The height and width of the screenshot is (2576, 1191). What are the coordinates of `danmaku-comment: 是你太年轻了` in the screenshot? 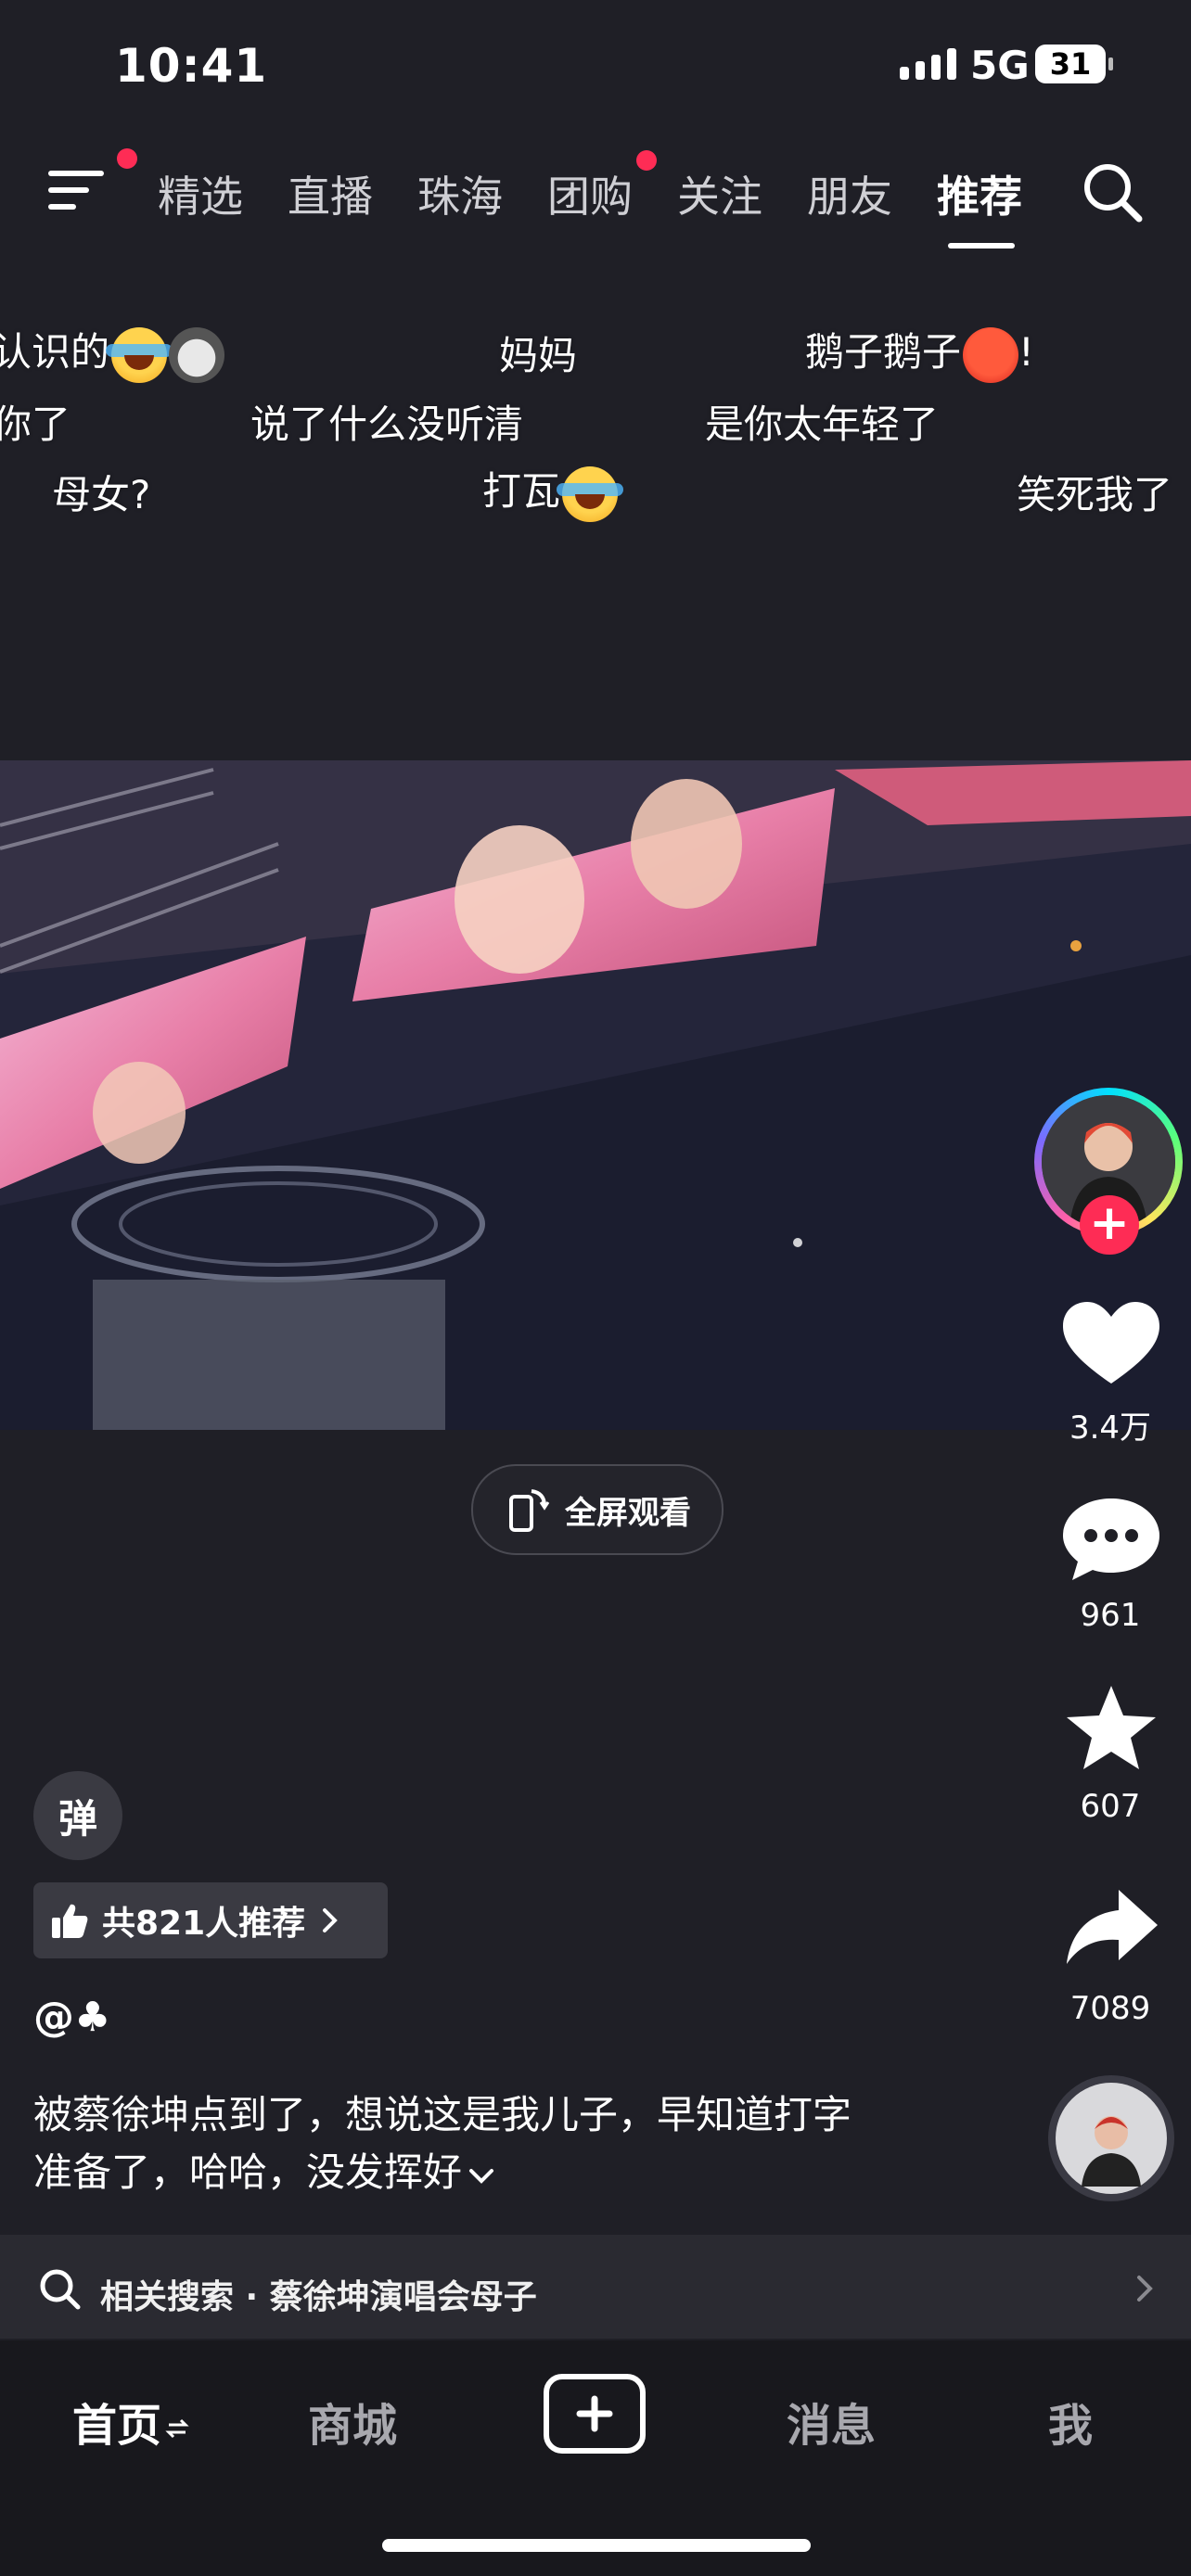 It's located at (822, 425).